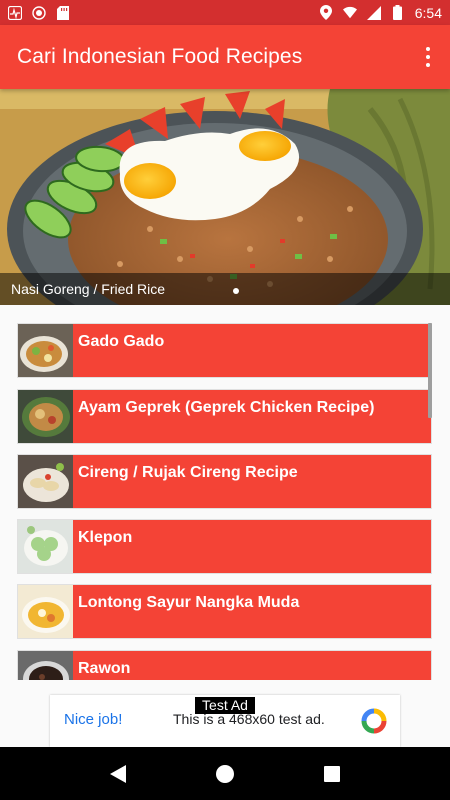  Describe the element at coordinates (332, 774) in the screenshot. I see `recents-icon` at that location.